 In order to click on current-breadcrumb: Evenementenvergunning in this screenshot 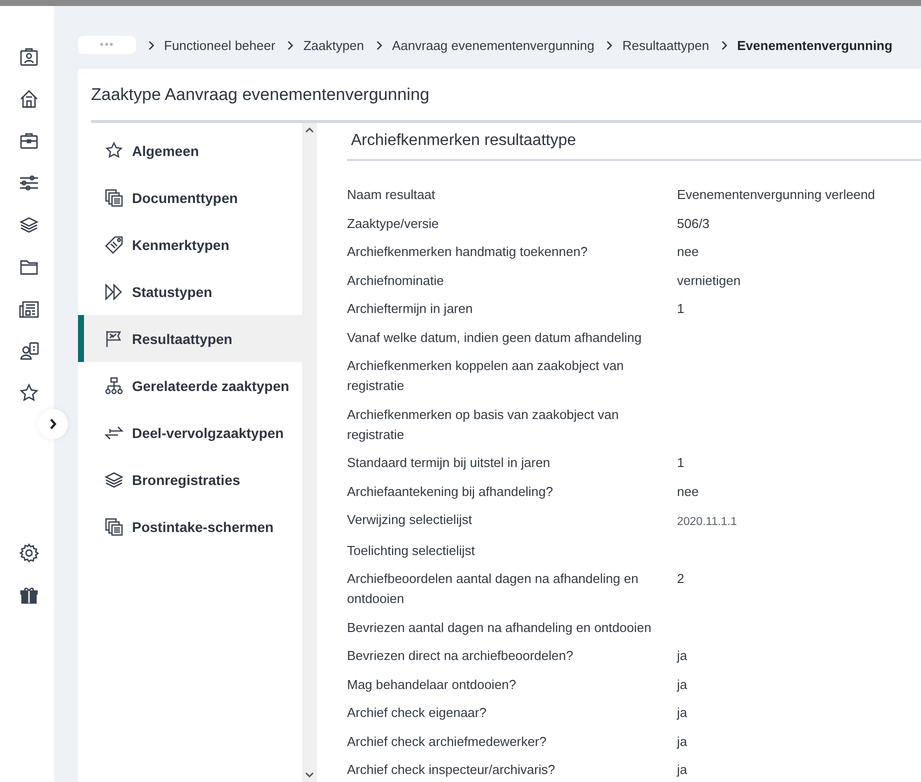, I will do `click(814, 45)`.